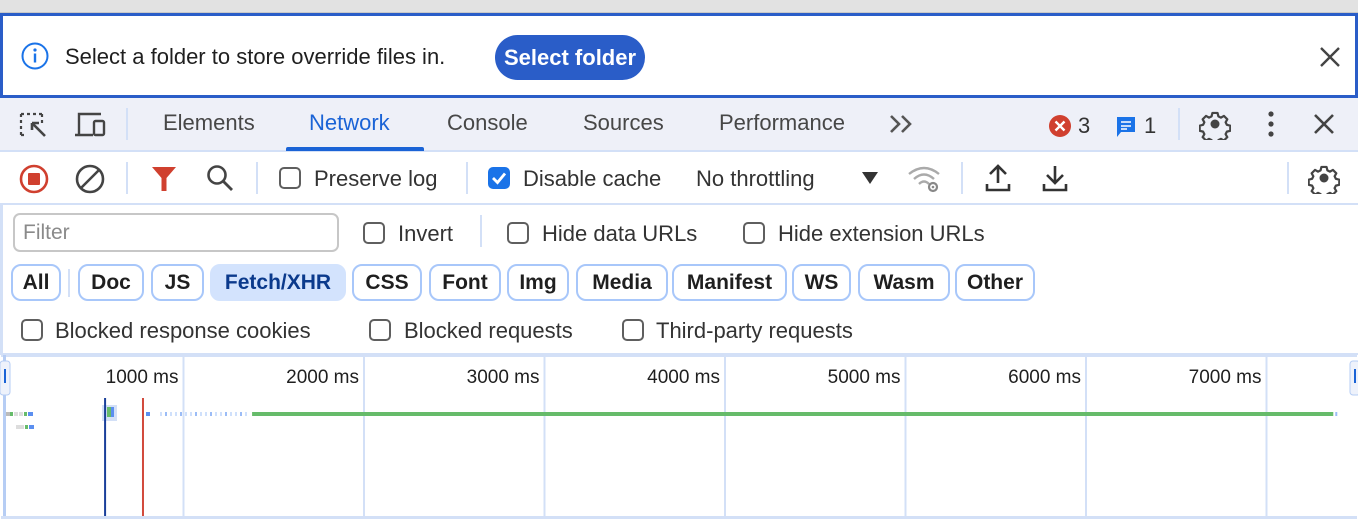 The image size is (1358, 520). Describe the element at coordinates (278, 282) in the screenshot. I see `type-chip-fetch-xhr: Fetch/XHR` at that location.